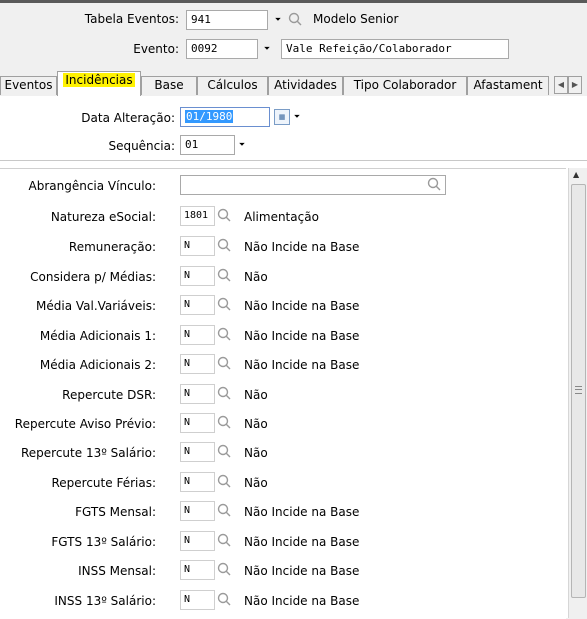 The height and width of the screenshot is (619, 587). What do you see at coordinates (313, 185) in the screenshot?
I see `abrangencia-vinculo-field` at bounding box center [313, 185].